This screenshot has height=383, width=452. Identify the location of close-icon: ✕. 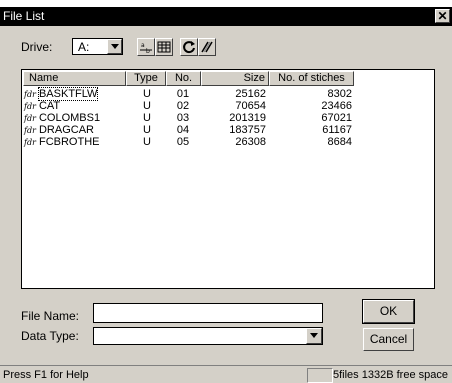
(442, 16).